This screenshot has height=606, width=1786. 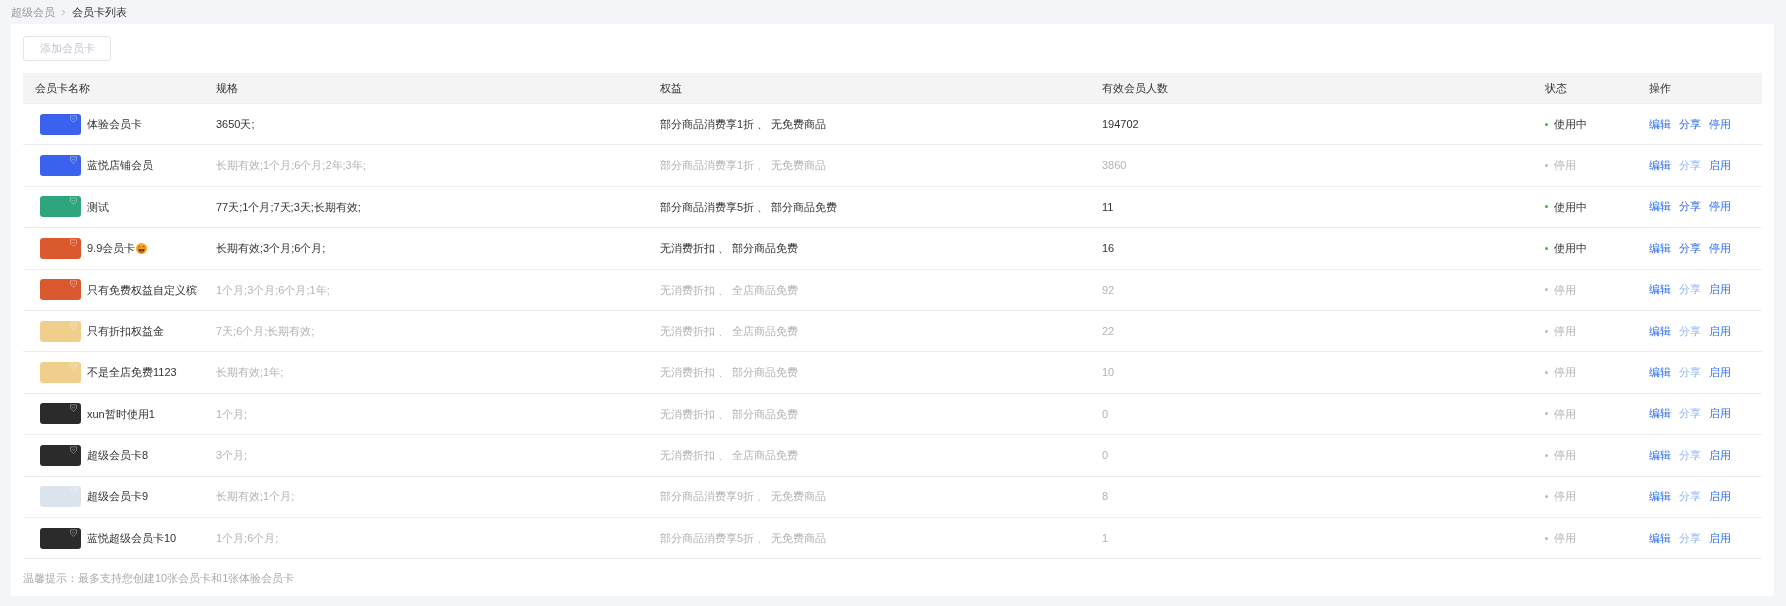 What do you see at coordinates (1108, 289) in the screenshot?
I see `member-count: 92` at bounding box center [1108, 289].